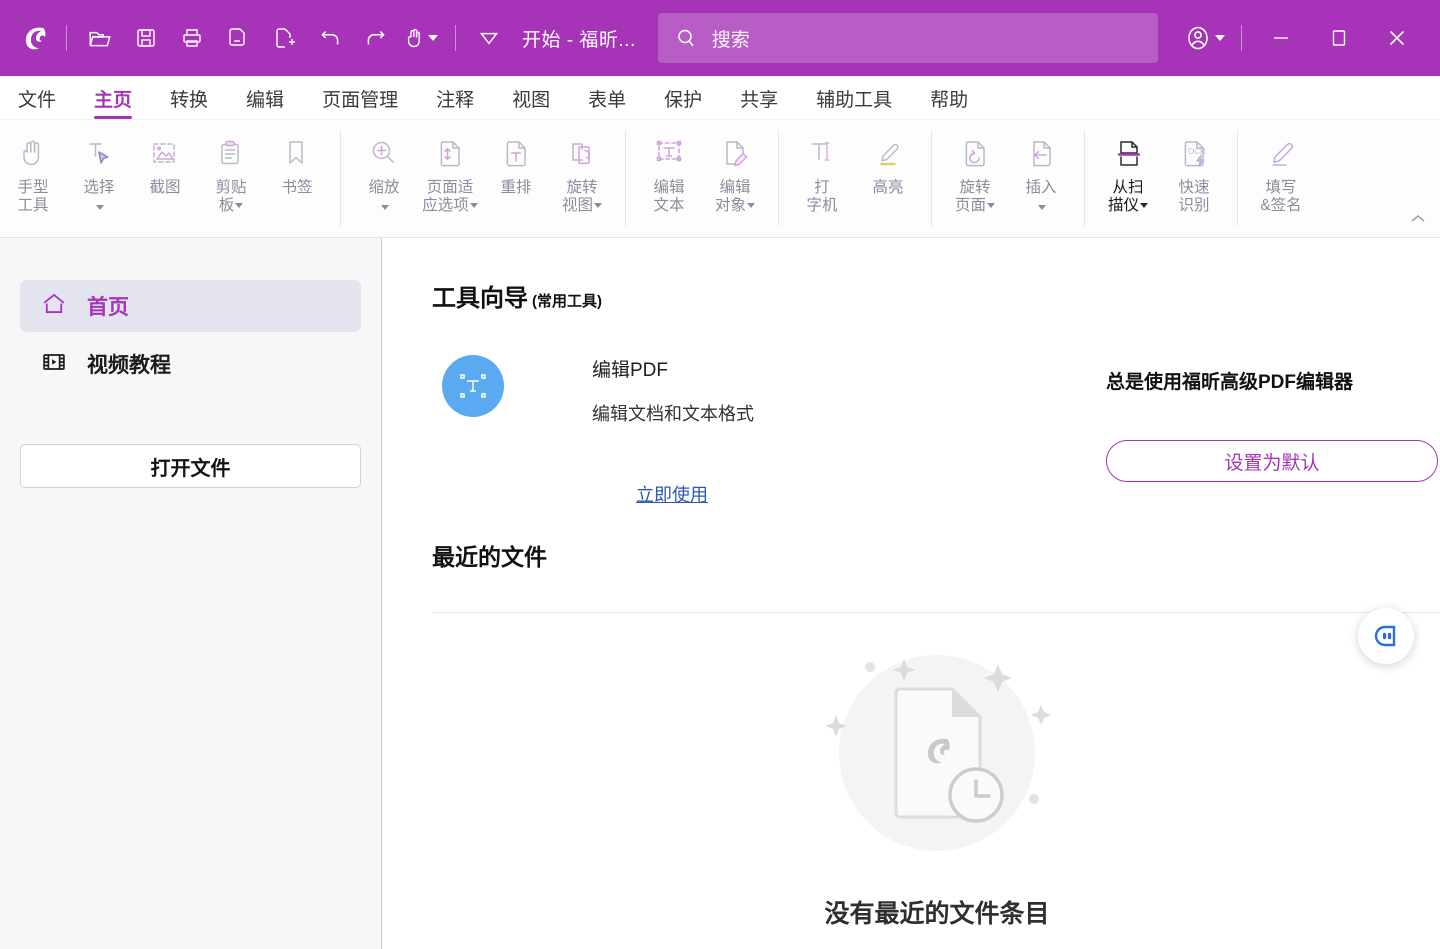 This screenshot has width=1440, height=949. Describe the element at coordinates (1339, 38) in the screenshot. I see `maximize-button` at that location.